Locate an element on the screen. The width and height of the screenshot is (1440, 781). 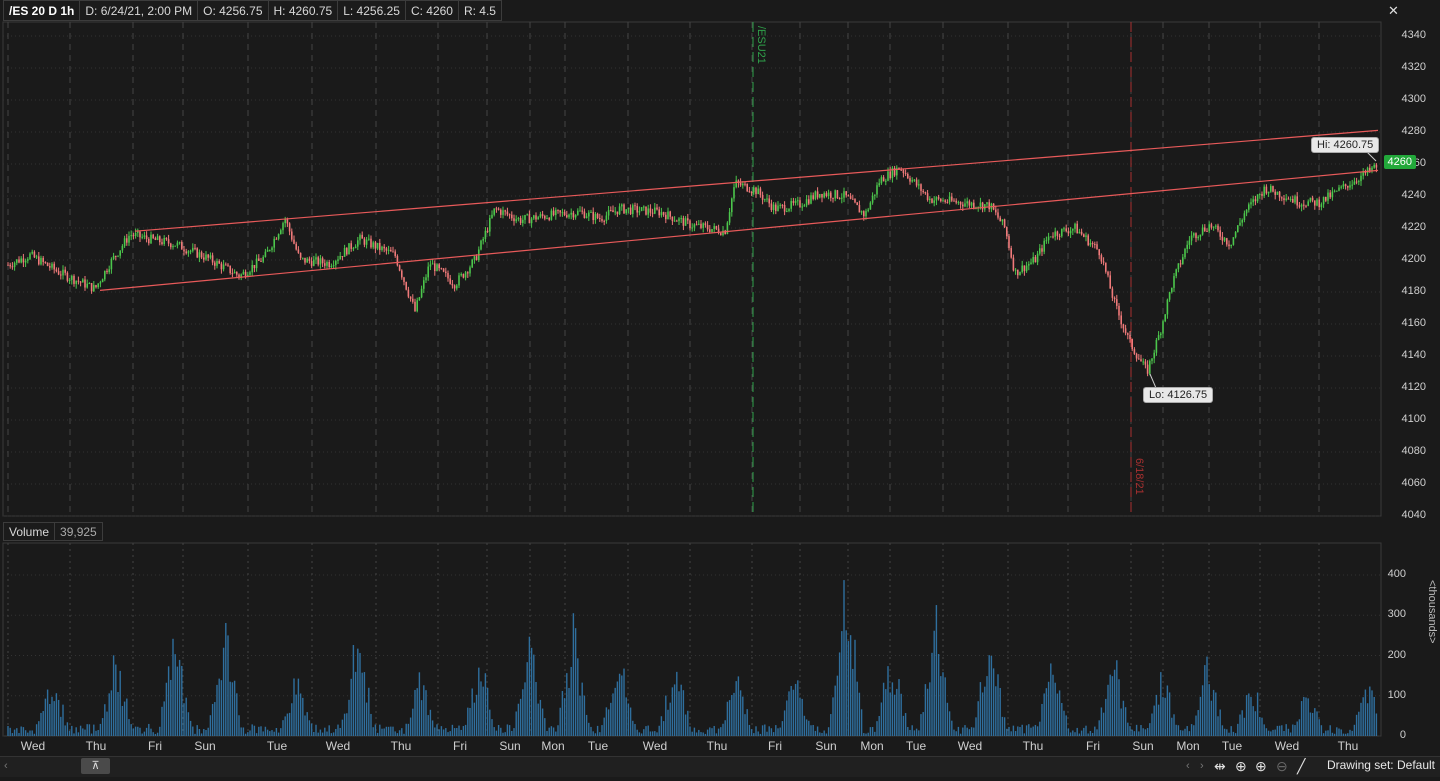
drawing-set-label: Drawing set: Default is located at coordinates (1381, 765).